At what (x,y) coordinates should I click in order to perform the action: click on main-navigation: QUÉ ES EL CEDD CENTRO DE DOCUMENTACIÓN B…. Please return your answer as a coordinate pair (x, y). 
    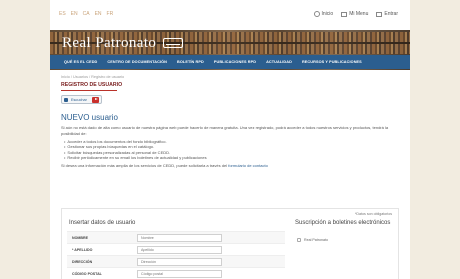
    Looking at the image, I should click on (230, 62).